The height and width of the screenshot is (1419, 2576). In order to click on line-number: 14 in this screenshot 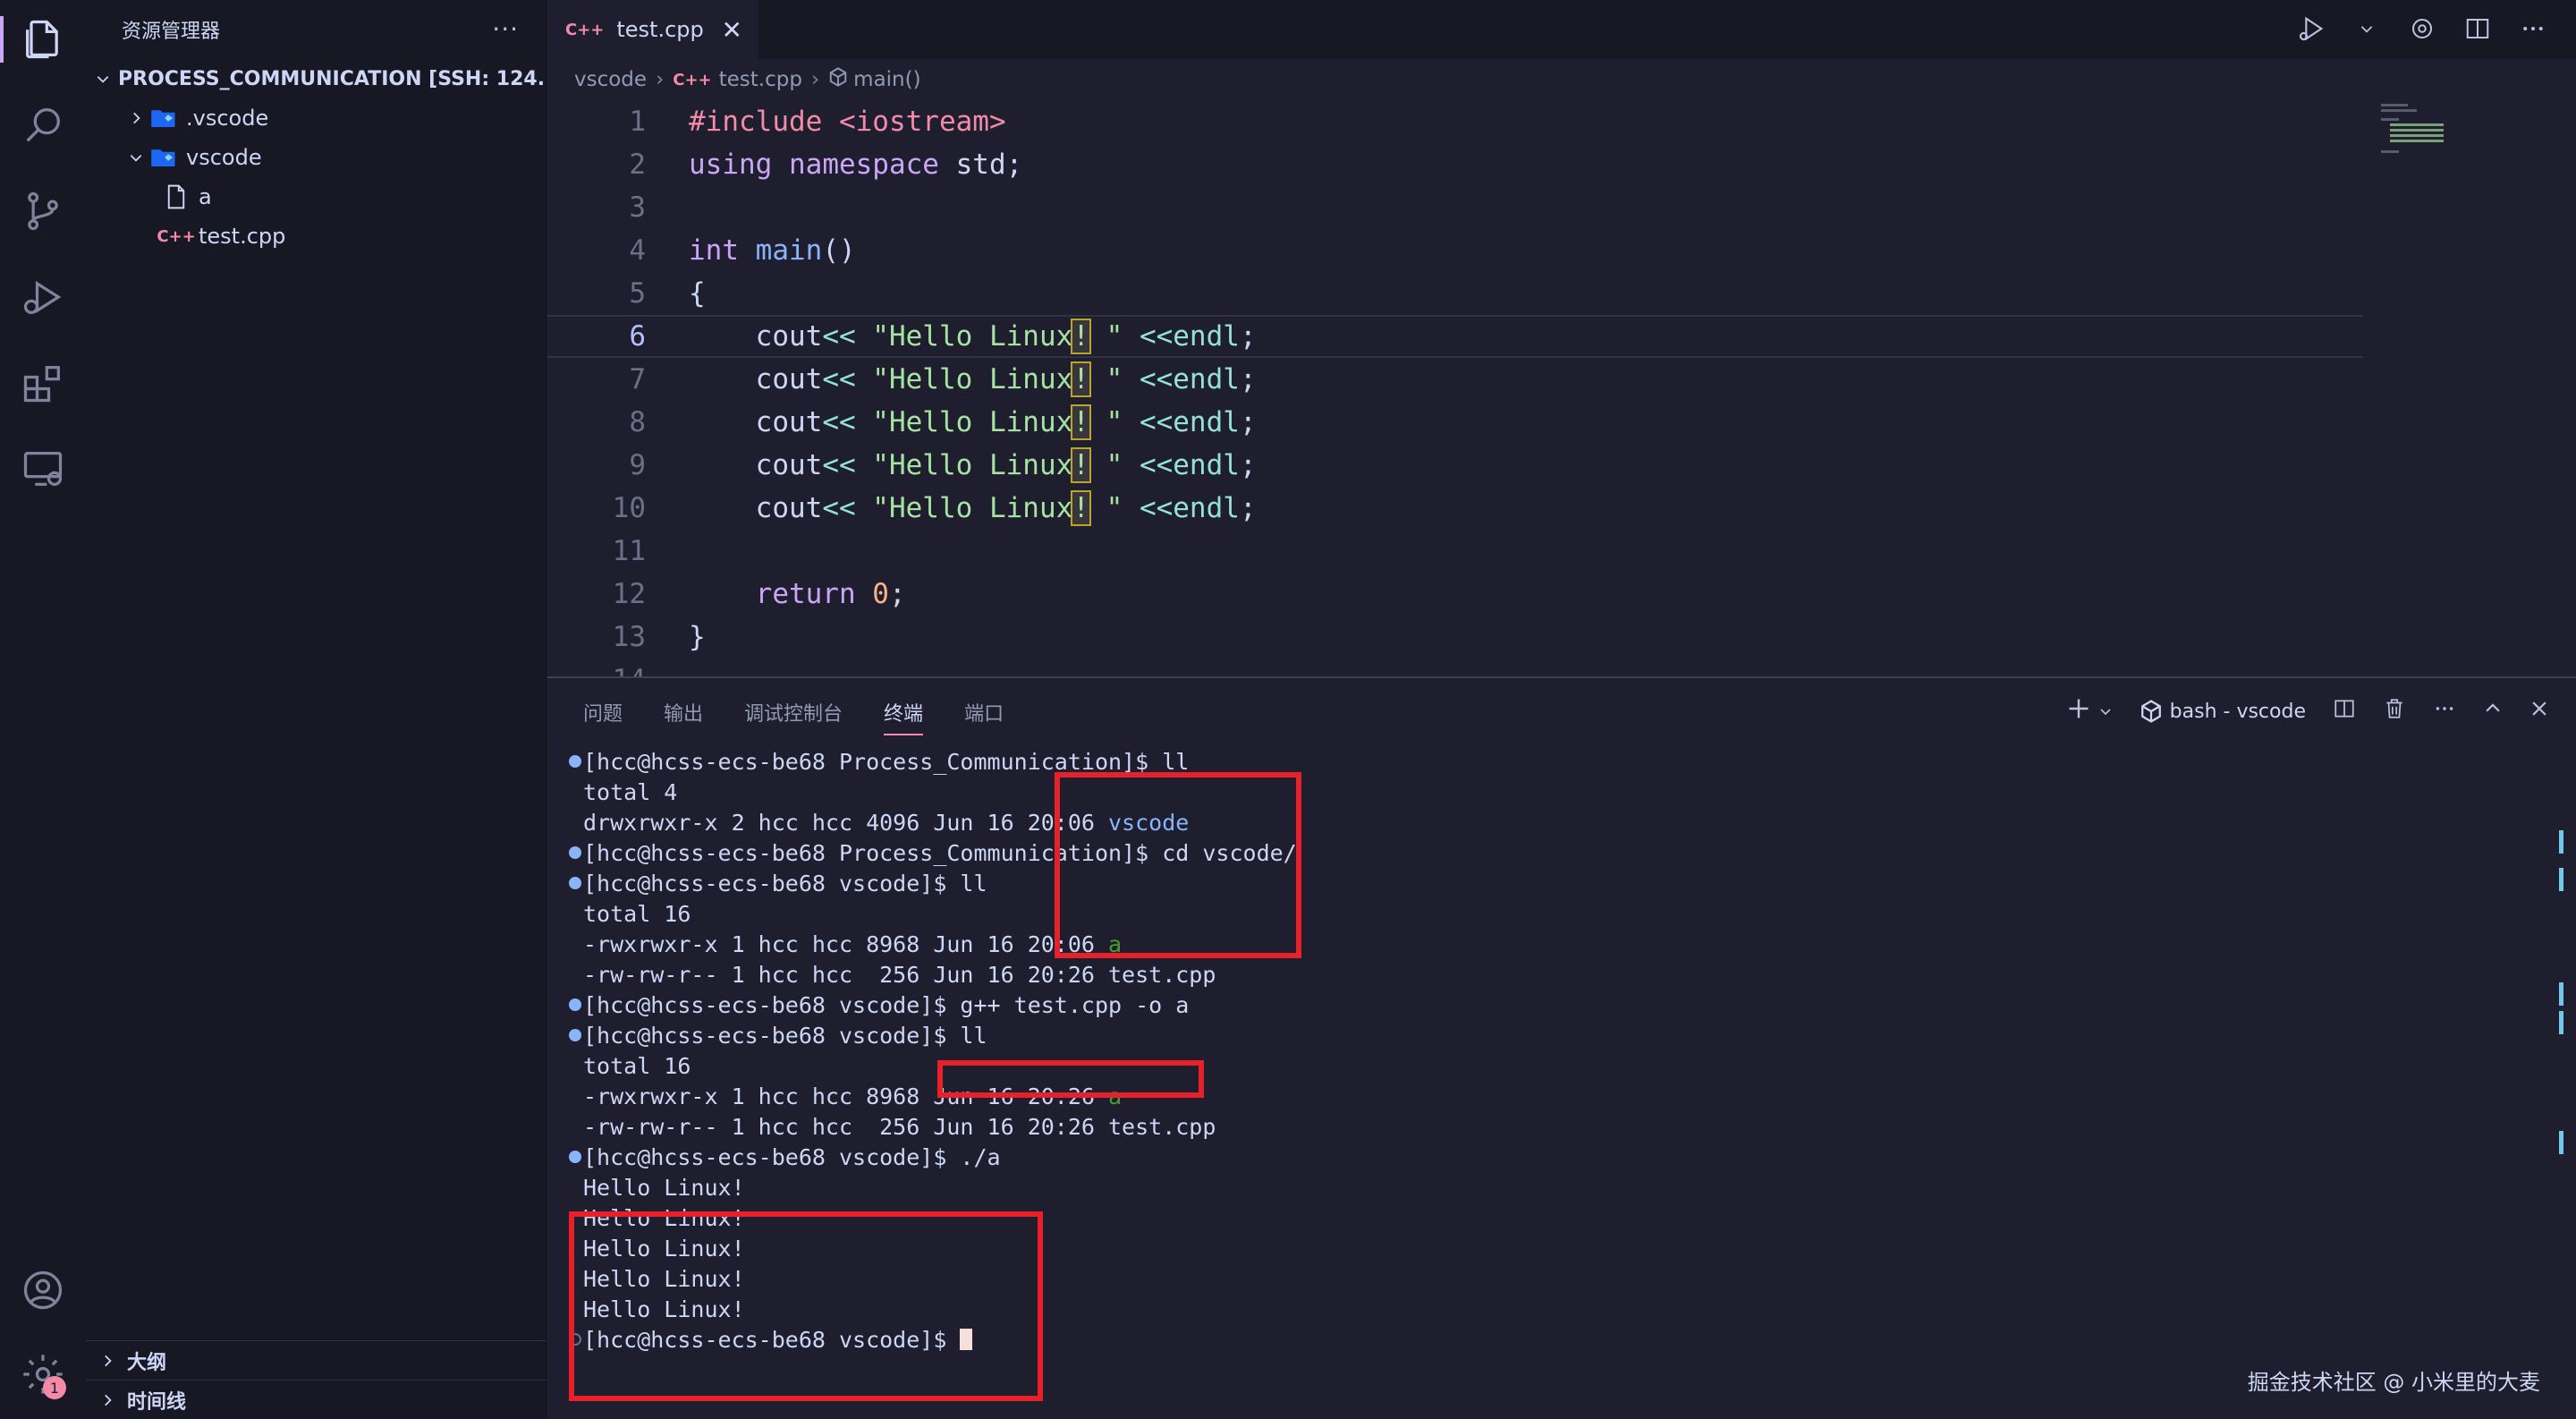, I will do `click(596, 670)`.